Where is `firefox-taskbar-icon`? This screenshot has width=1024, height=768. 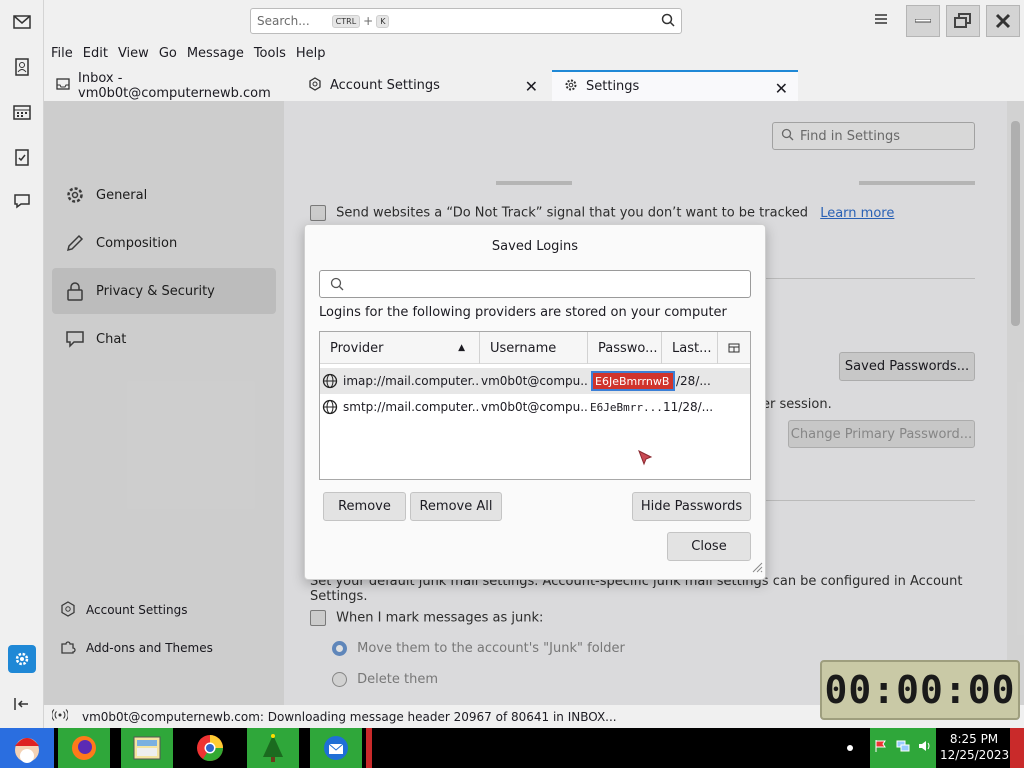 firefox-taskbar-icon is located at coordinates (84, 748).